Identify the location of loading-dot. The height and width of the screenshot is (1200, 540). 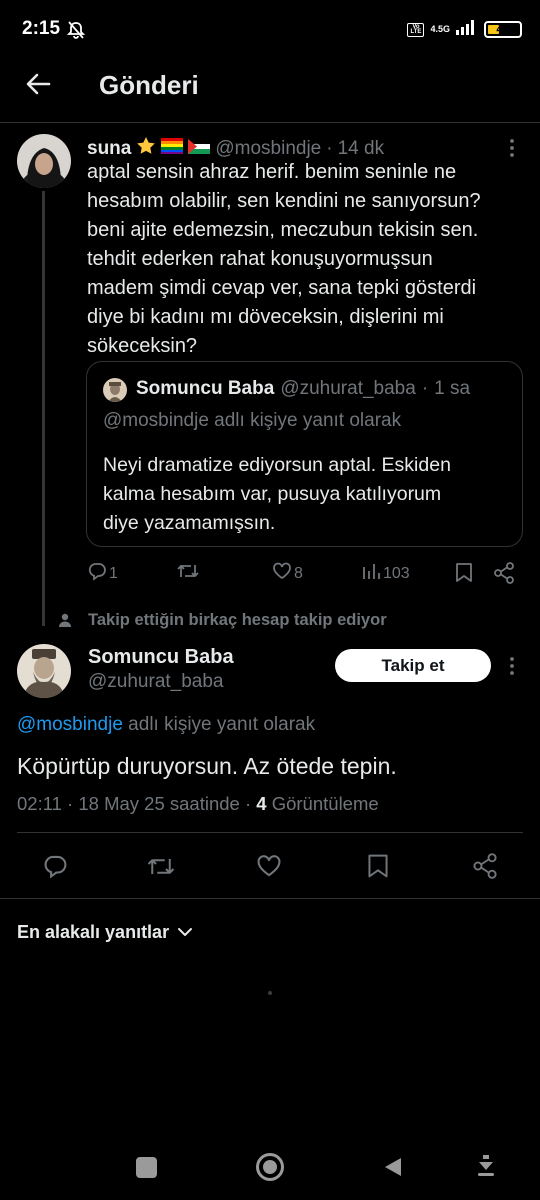
(270, 993).